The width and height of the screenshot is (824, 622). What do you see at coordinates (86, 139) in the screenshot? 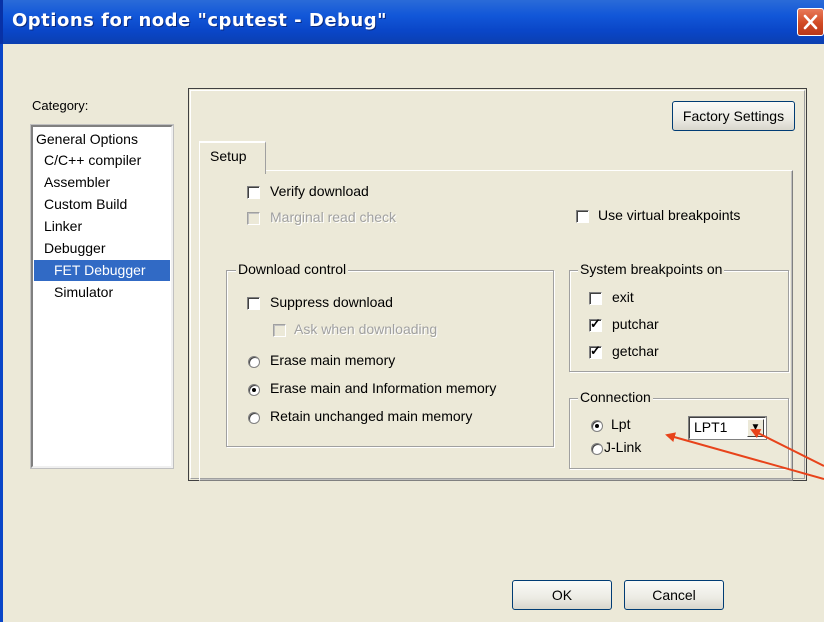
I see `category-item-general-options: General Options` at bounding box center [86, 139].